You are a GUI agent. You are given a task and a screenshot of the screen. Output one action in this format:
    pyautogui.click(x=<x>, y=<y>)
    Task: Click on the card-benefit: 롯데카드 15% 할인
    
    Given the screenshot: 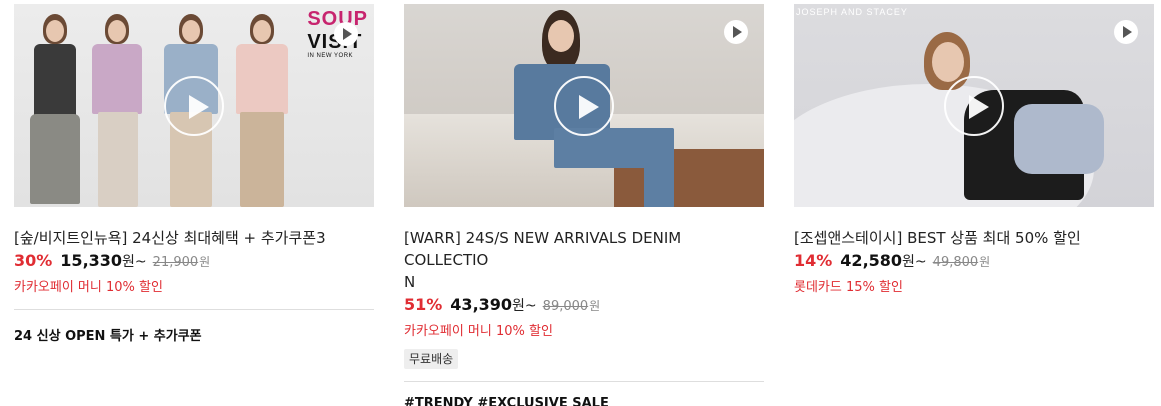 What is the action you would take?
    pyautogui.click(x=848, y=287)
    